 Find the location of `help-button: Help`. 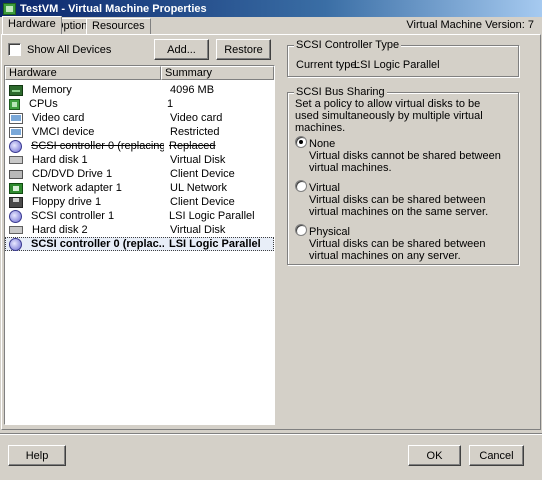

help-button: Help is located at coordinates (37, 455).